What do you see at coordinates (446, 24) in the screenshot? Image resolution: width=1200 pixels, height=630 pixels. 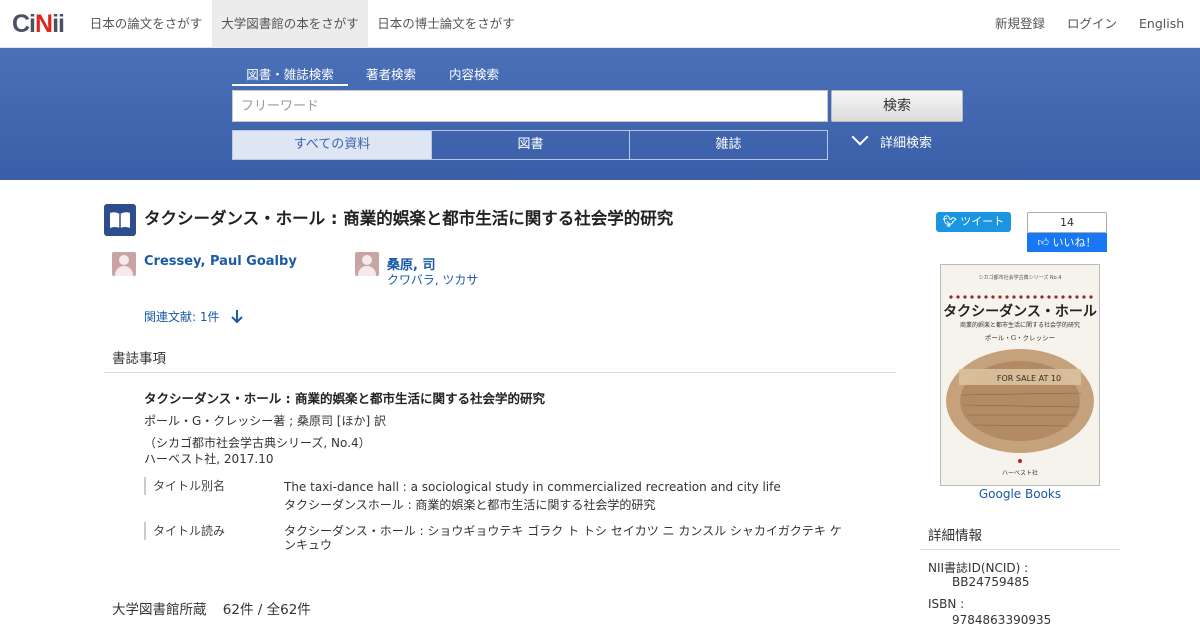 I see `nav-dissertations: 日本の博士論文をさがす` at bounding box center [446, 24].